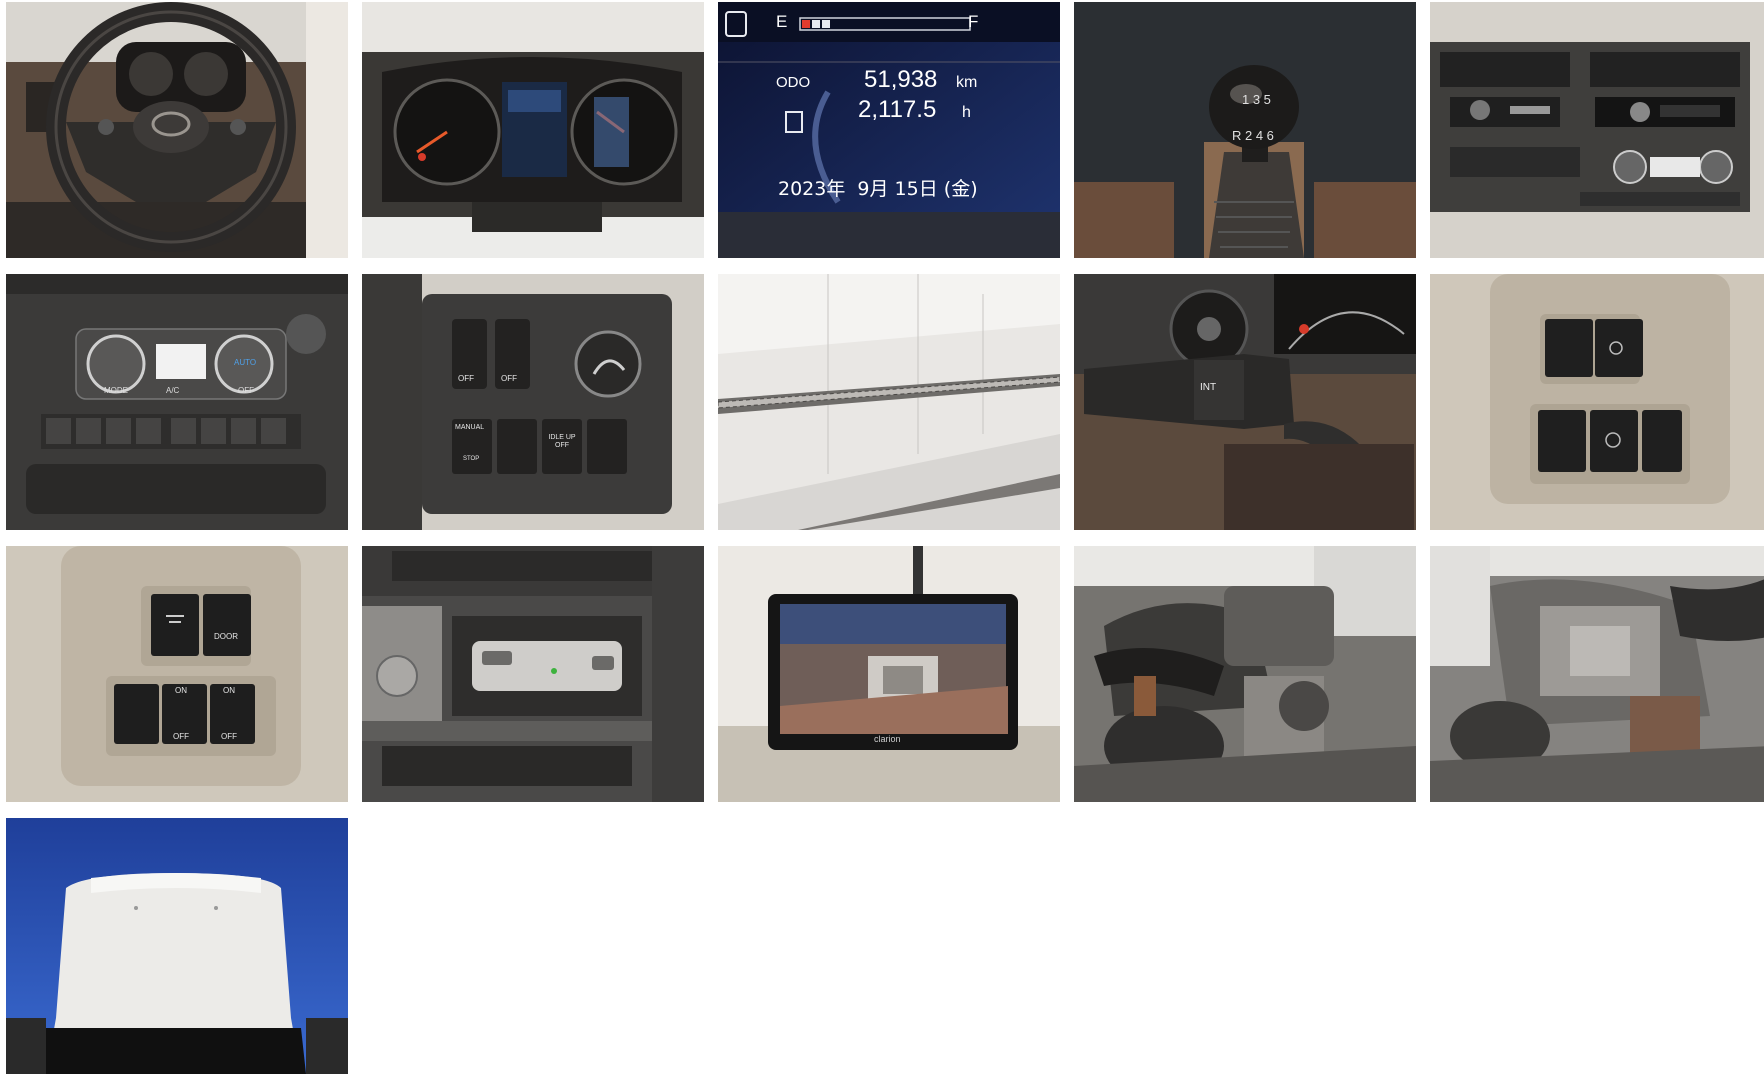  I want to click on photo-steering-wheel, so click(177, 130).